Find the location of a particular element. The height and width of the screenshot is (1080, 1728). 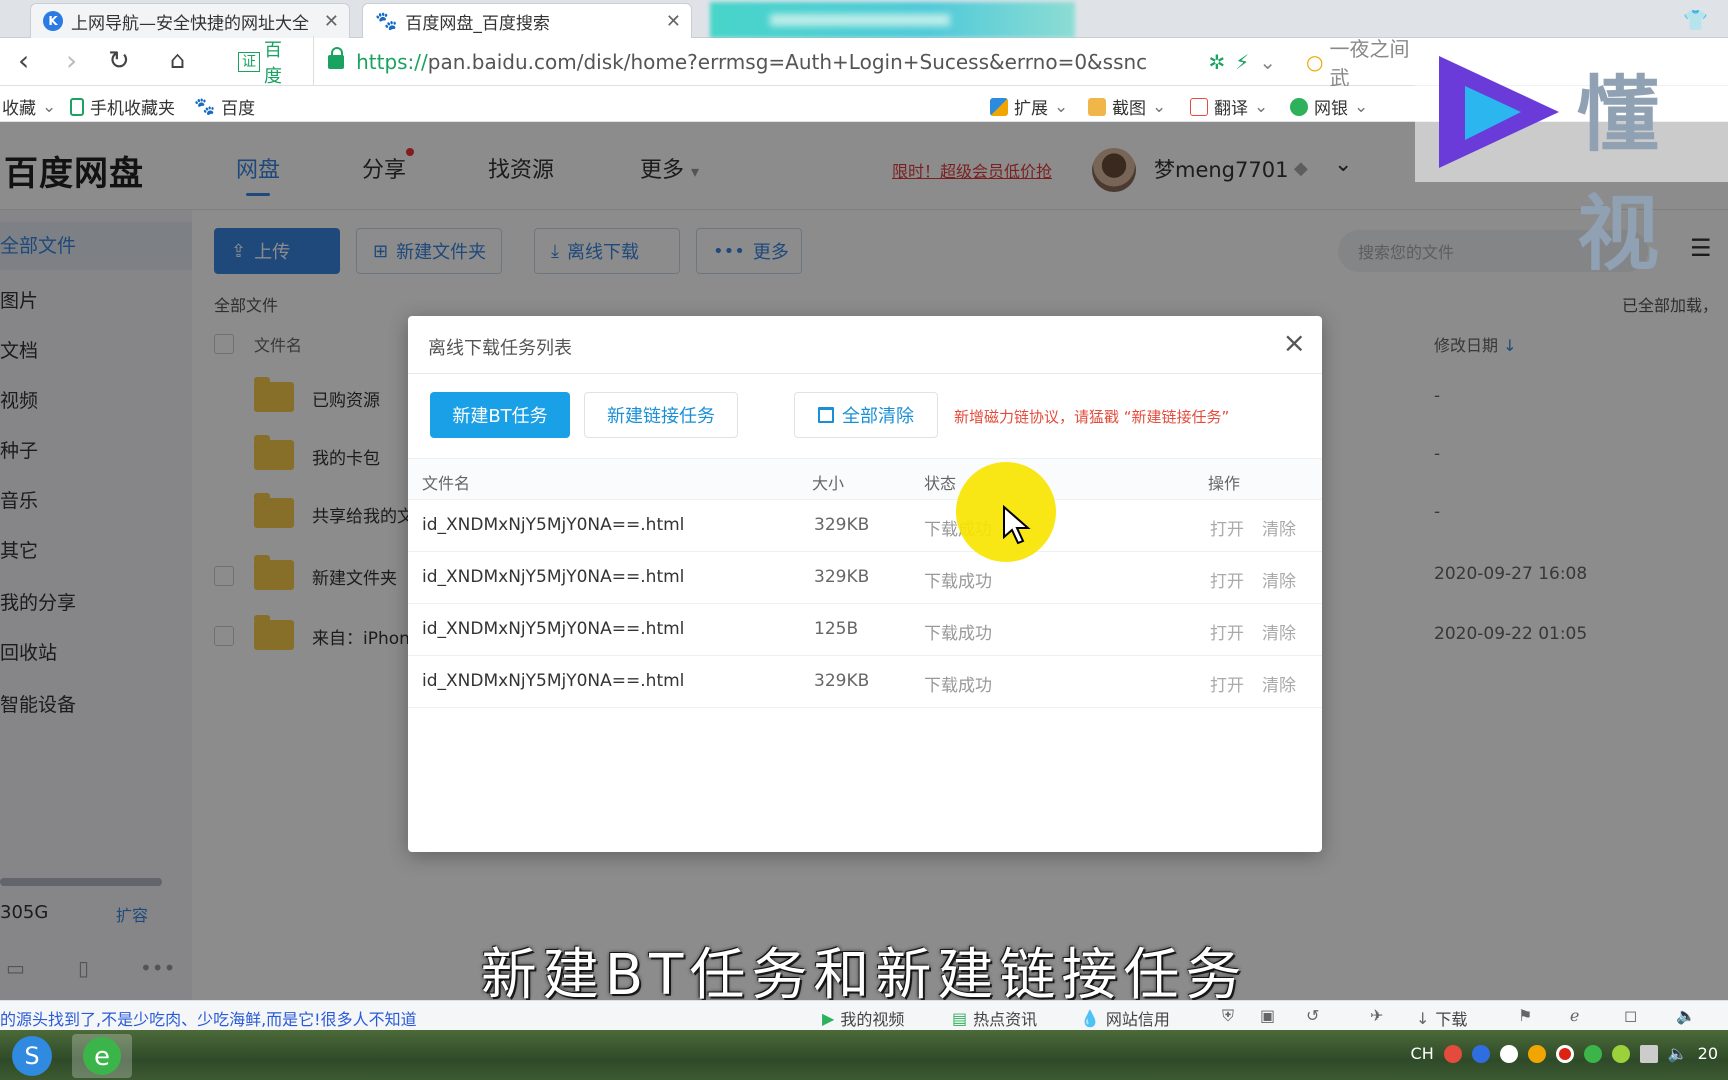

loading-icon: ✲ is located at coordinates (1217, 62).